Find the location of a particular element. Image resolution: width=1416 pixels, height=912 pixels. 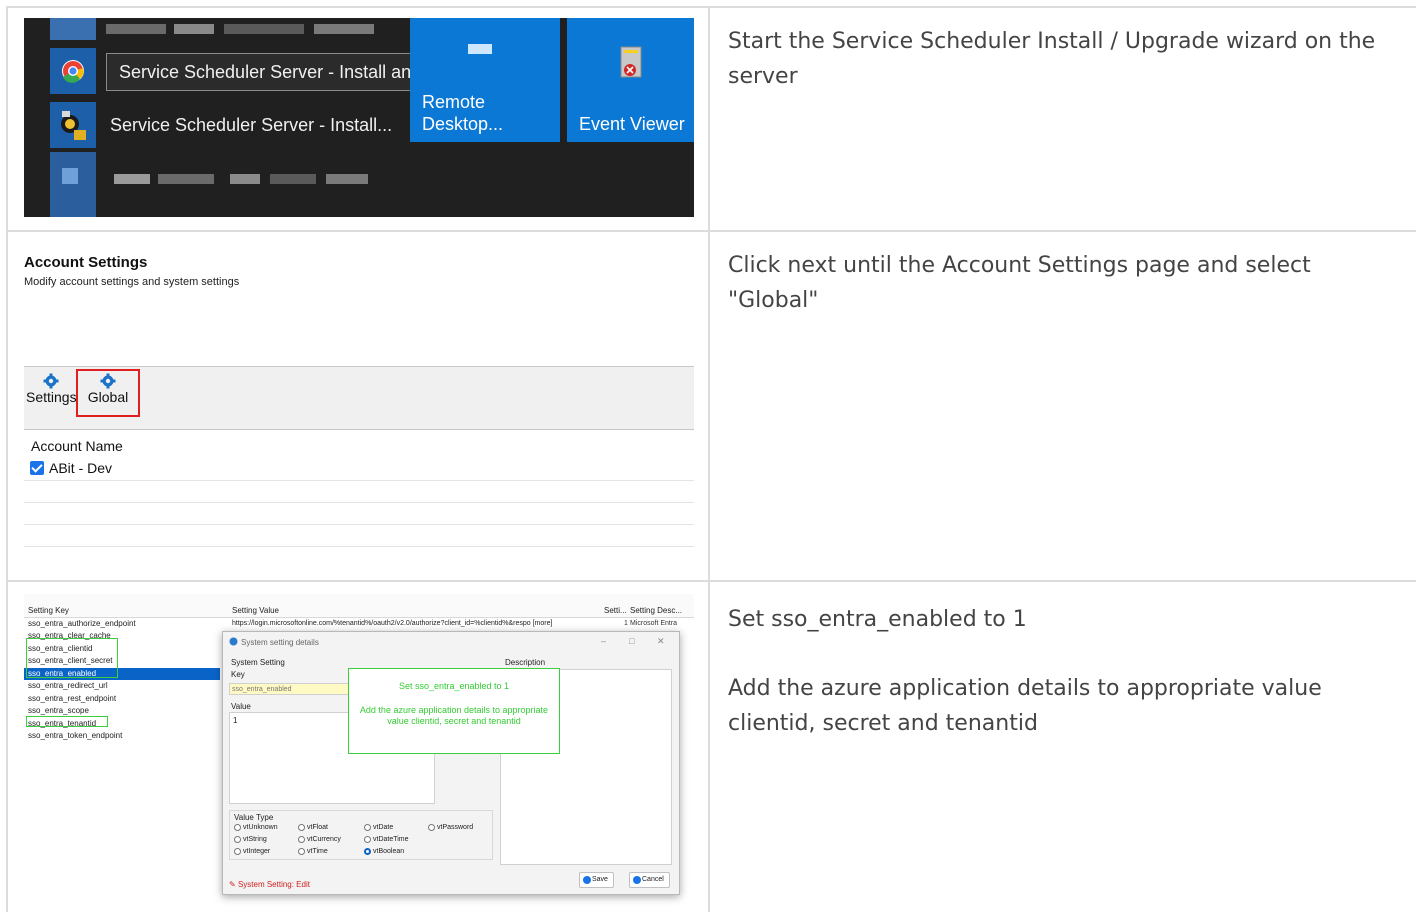

monitor-icon is located at coordinates (480, 49).